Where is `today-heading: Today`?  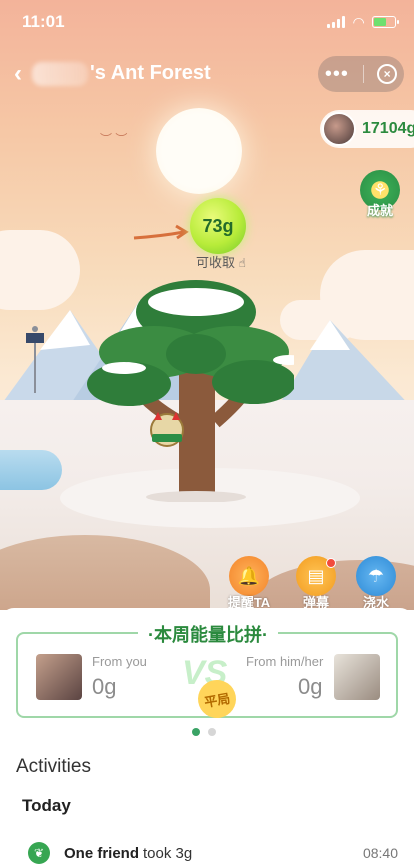
today-heading: Today is located at coordinates (46, 805).